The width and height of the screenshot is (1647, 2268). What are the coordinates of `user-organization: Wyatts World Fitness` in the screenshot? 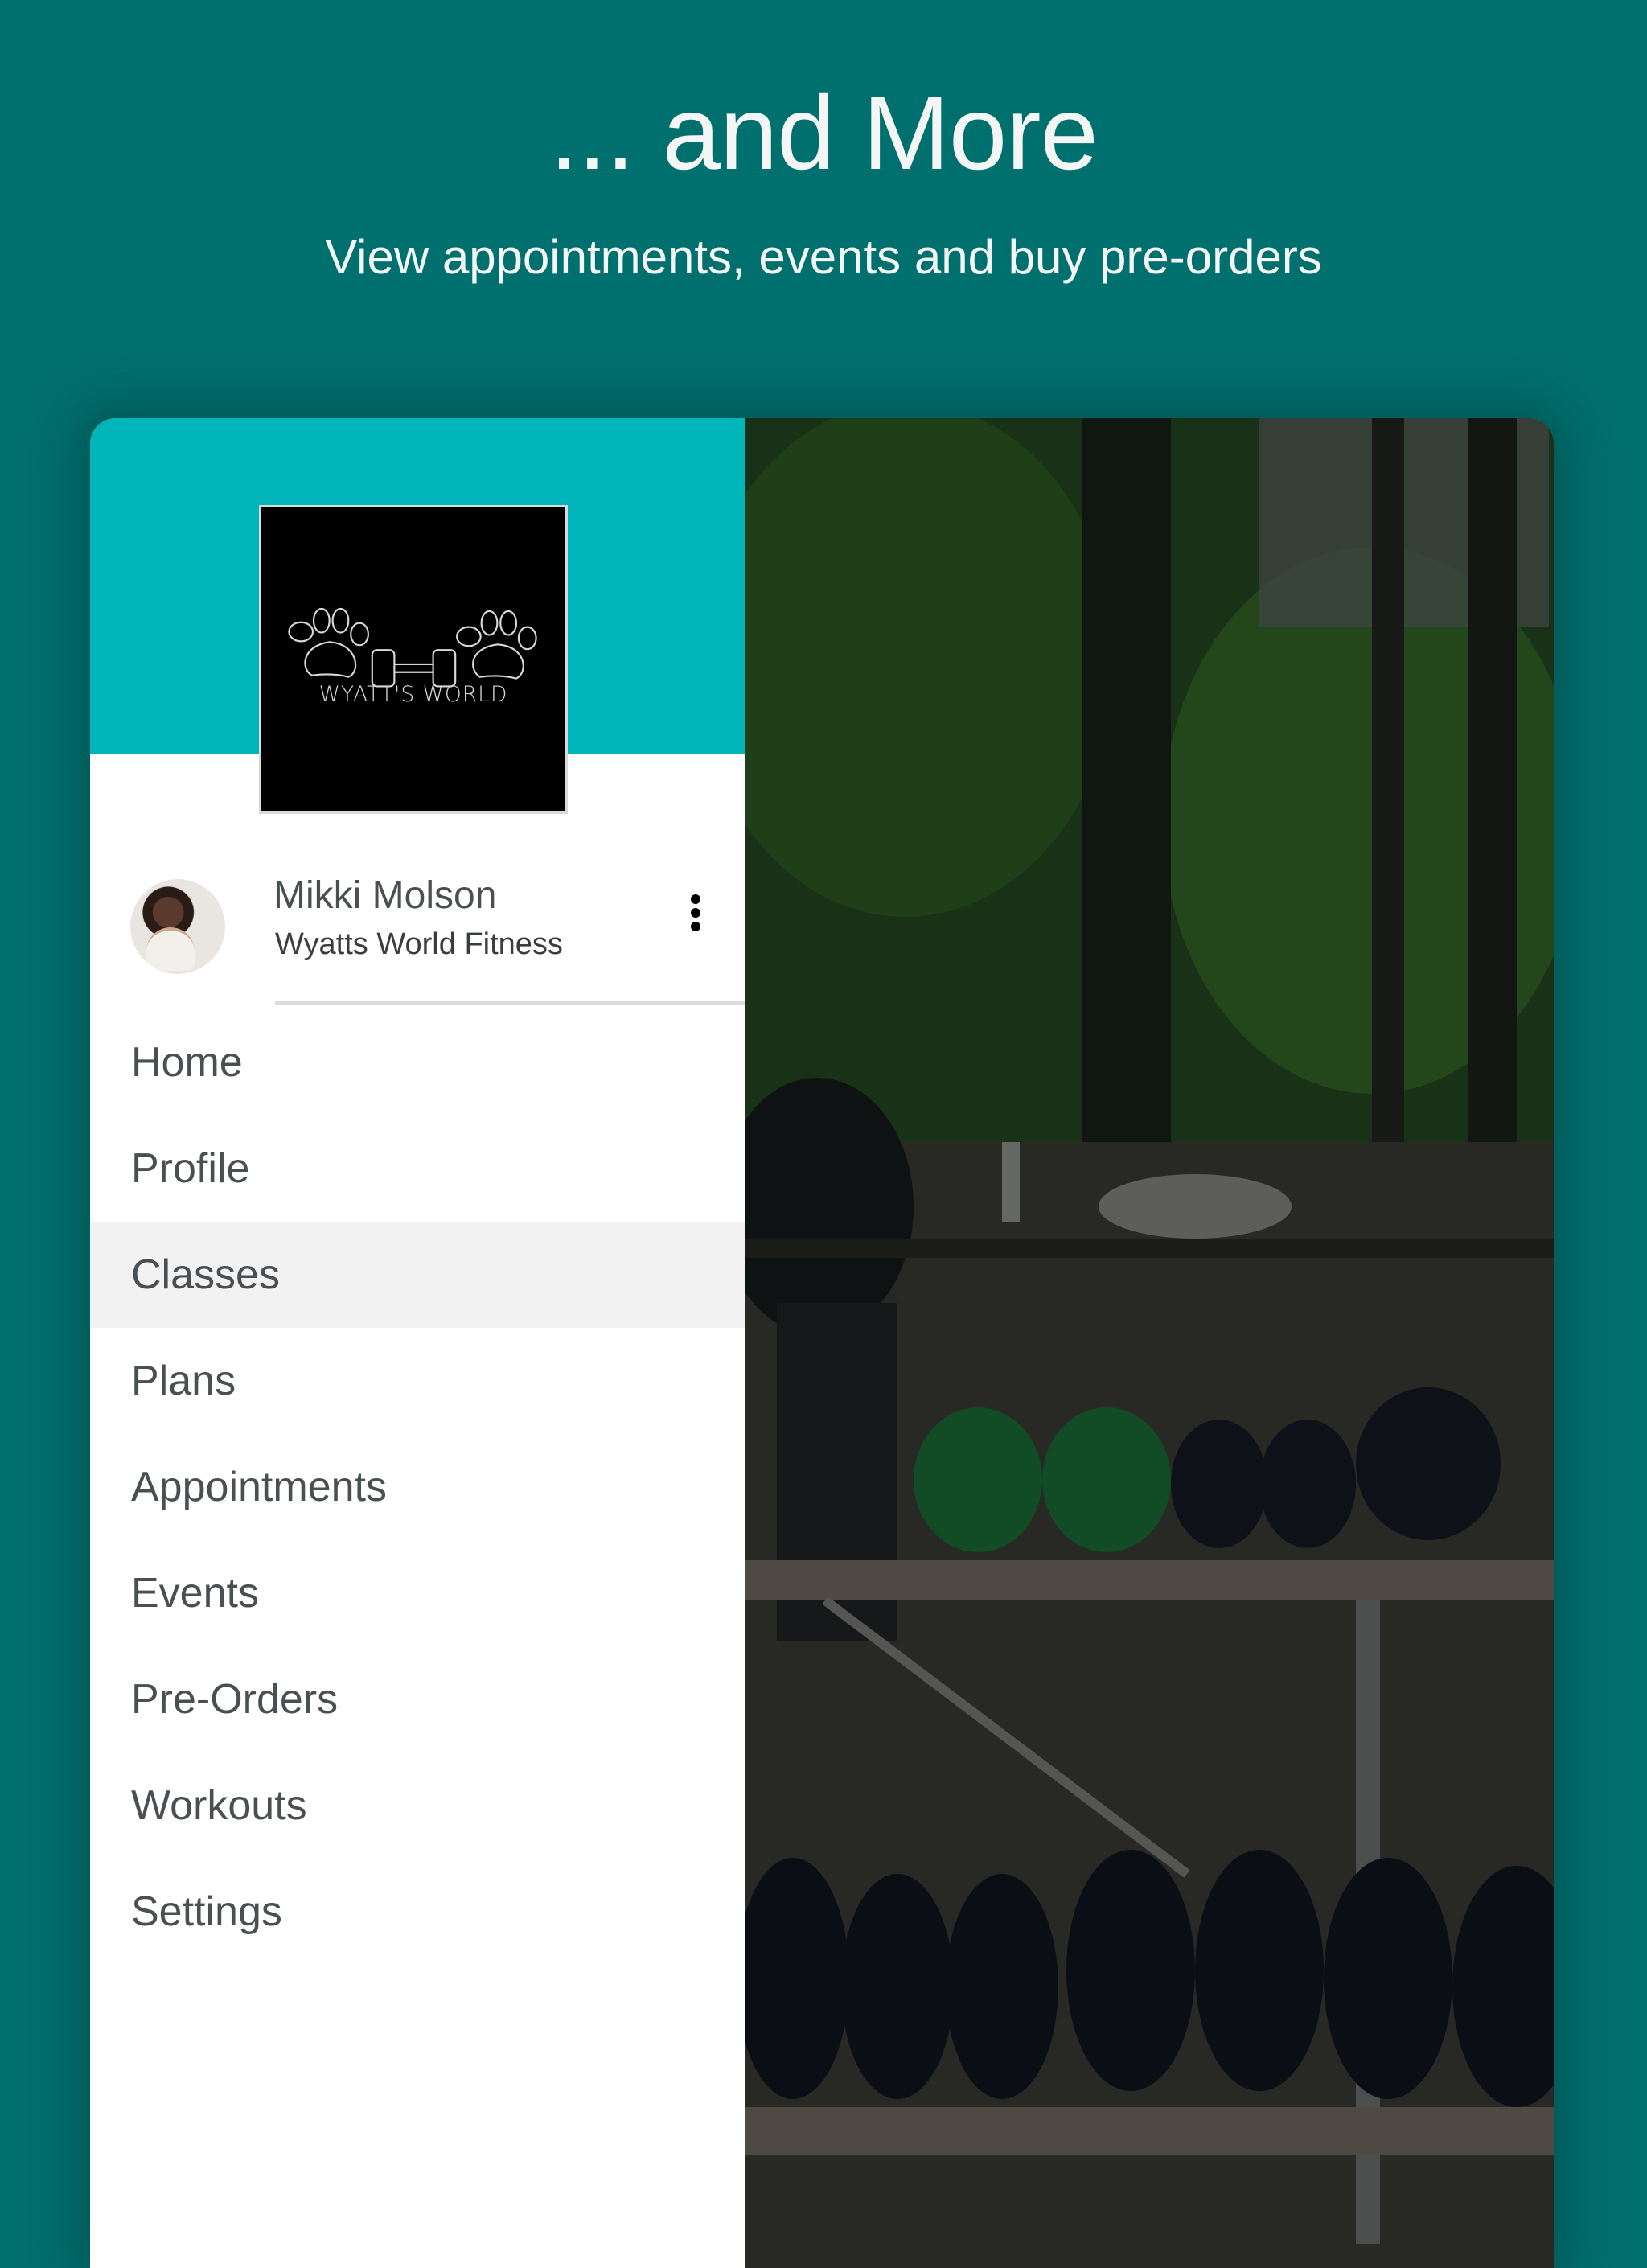 It's located at (419, 944).